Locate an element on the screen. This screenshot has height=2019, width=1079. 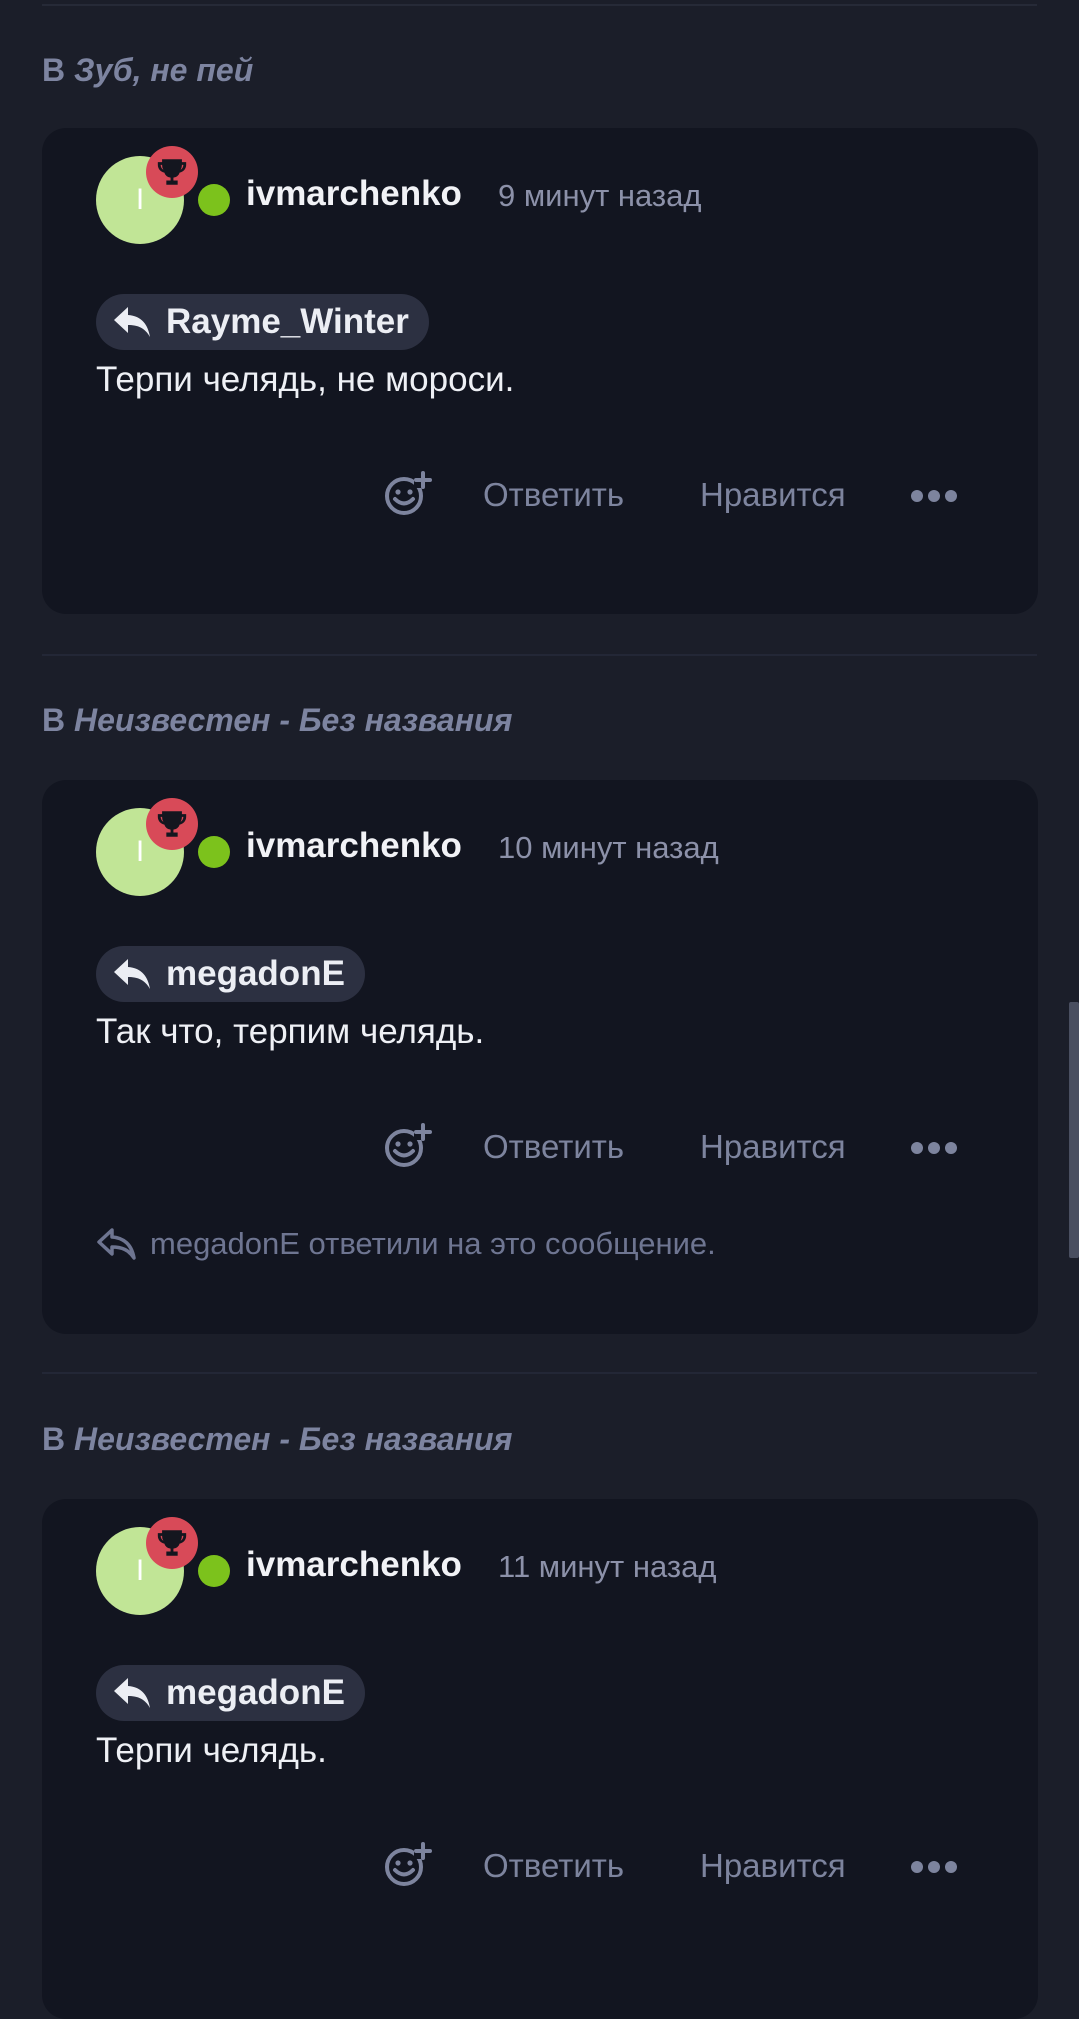
topic-title: Зуб, не пей is located at coordinates (163, 70).